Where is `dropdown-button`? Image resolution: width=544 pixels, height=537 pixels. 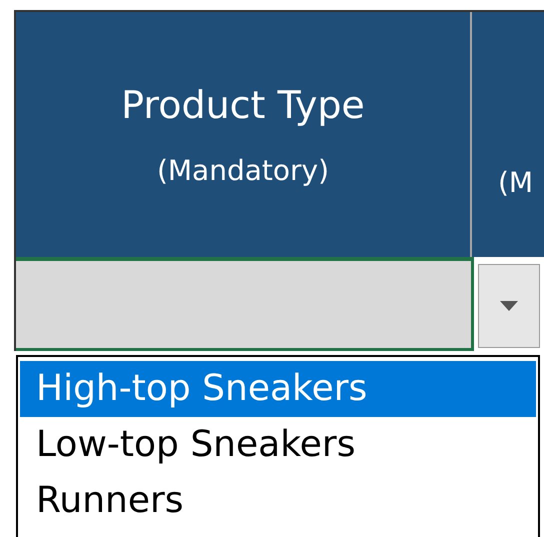
dropdown-button is located at coordinates (509, 306).